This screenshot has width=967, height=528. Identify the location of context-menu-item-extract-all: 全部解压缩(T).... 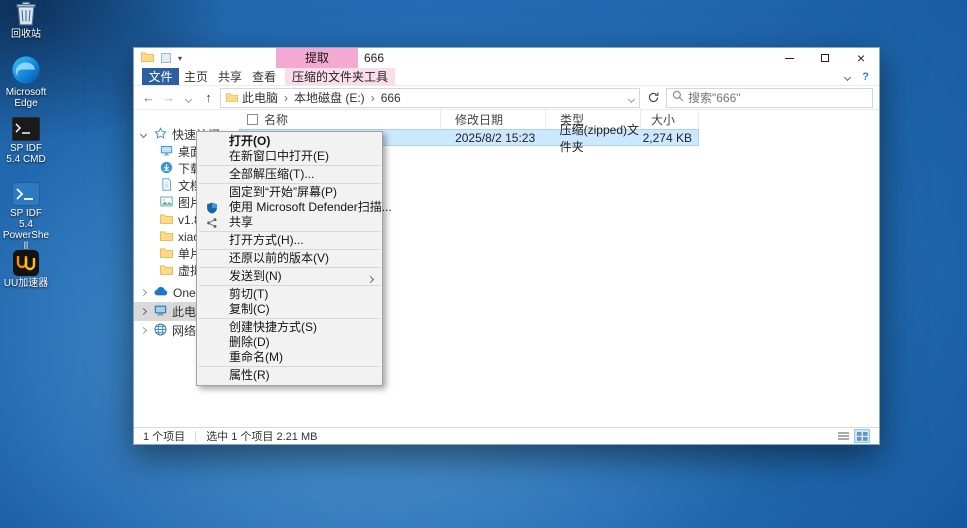
(289, 174).